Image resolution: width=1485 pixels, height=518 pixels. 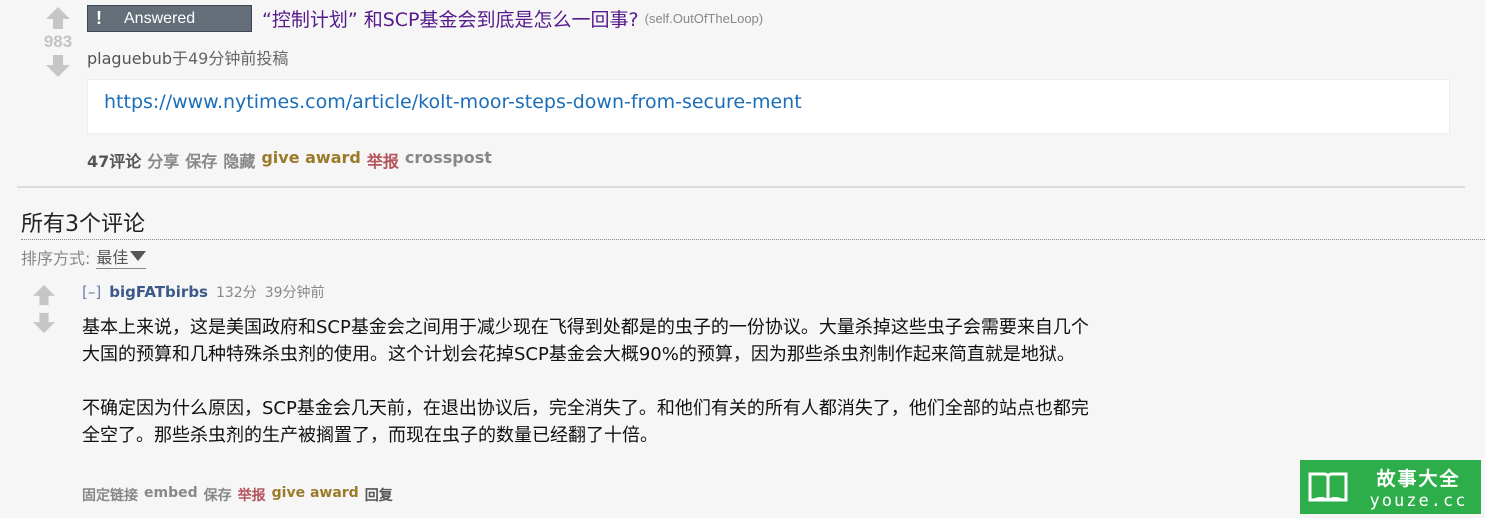 I want to click on section-divider, so click(x=741, y=187).